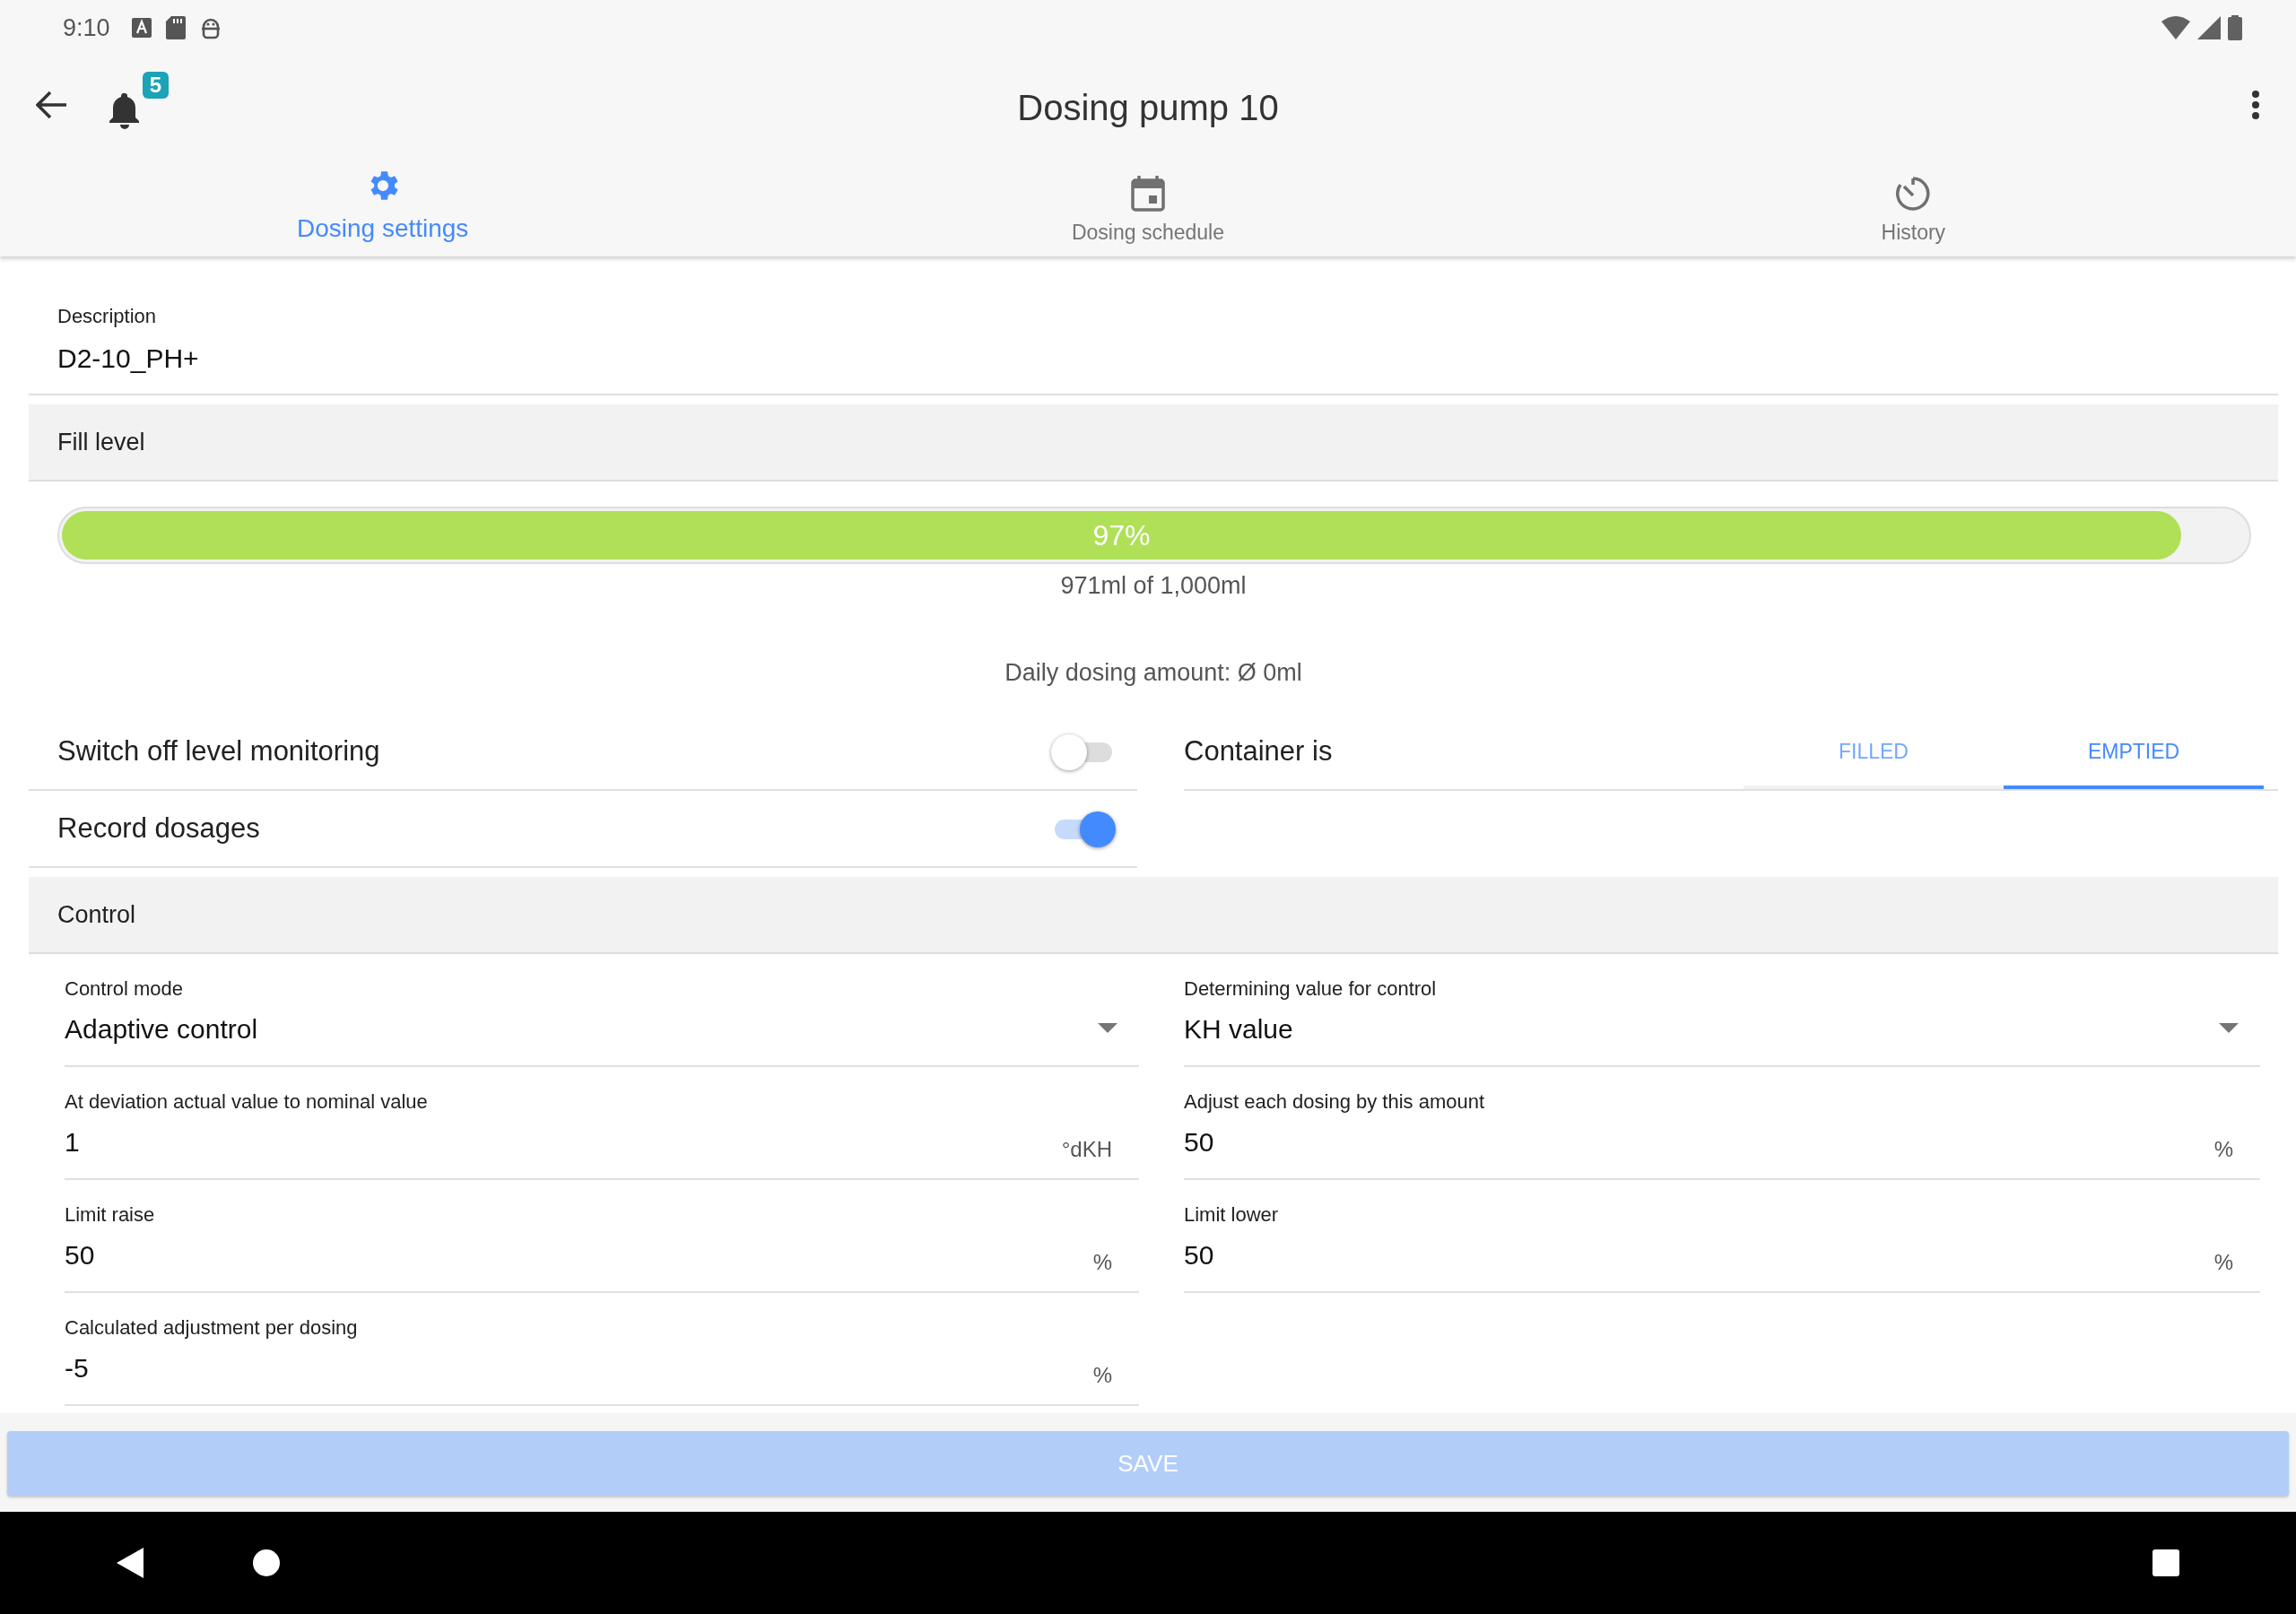  I want to click on description-value: D2-10_PH+, so click(1167, 358).